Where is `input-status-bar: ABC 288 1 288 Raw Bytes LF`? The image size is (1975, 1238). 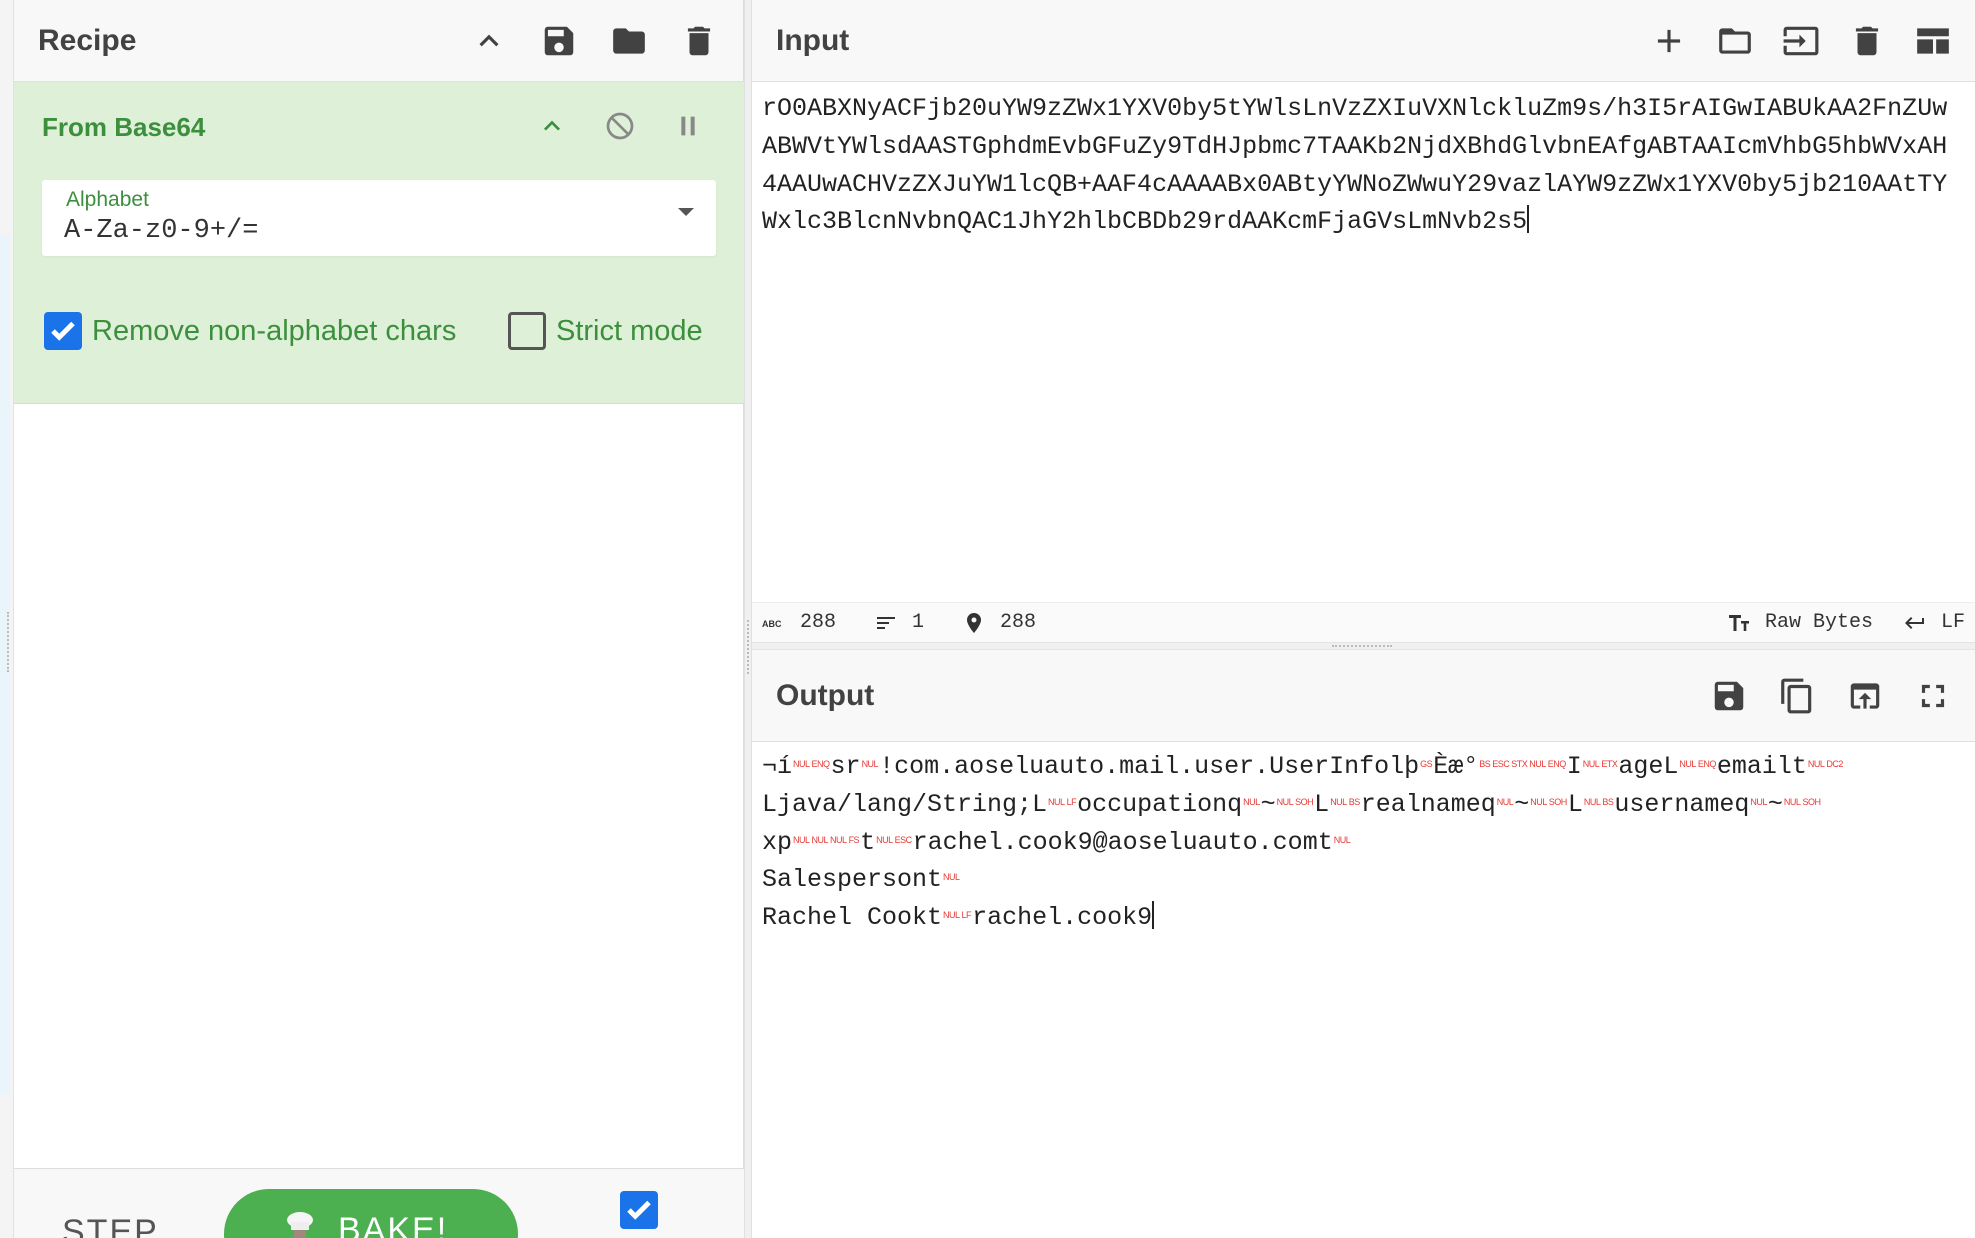 input-status-bar: ABC 288 1 288 Raw Bytes LF is located at coordinates (1363, 622).